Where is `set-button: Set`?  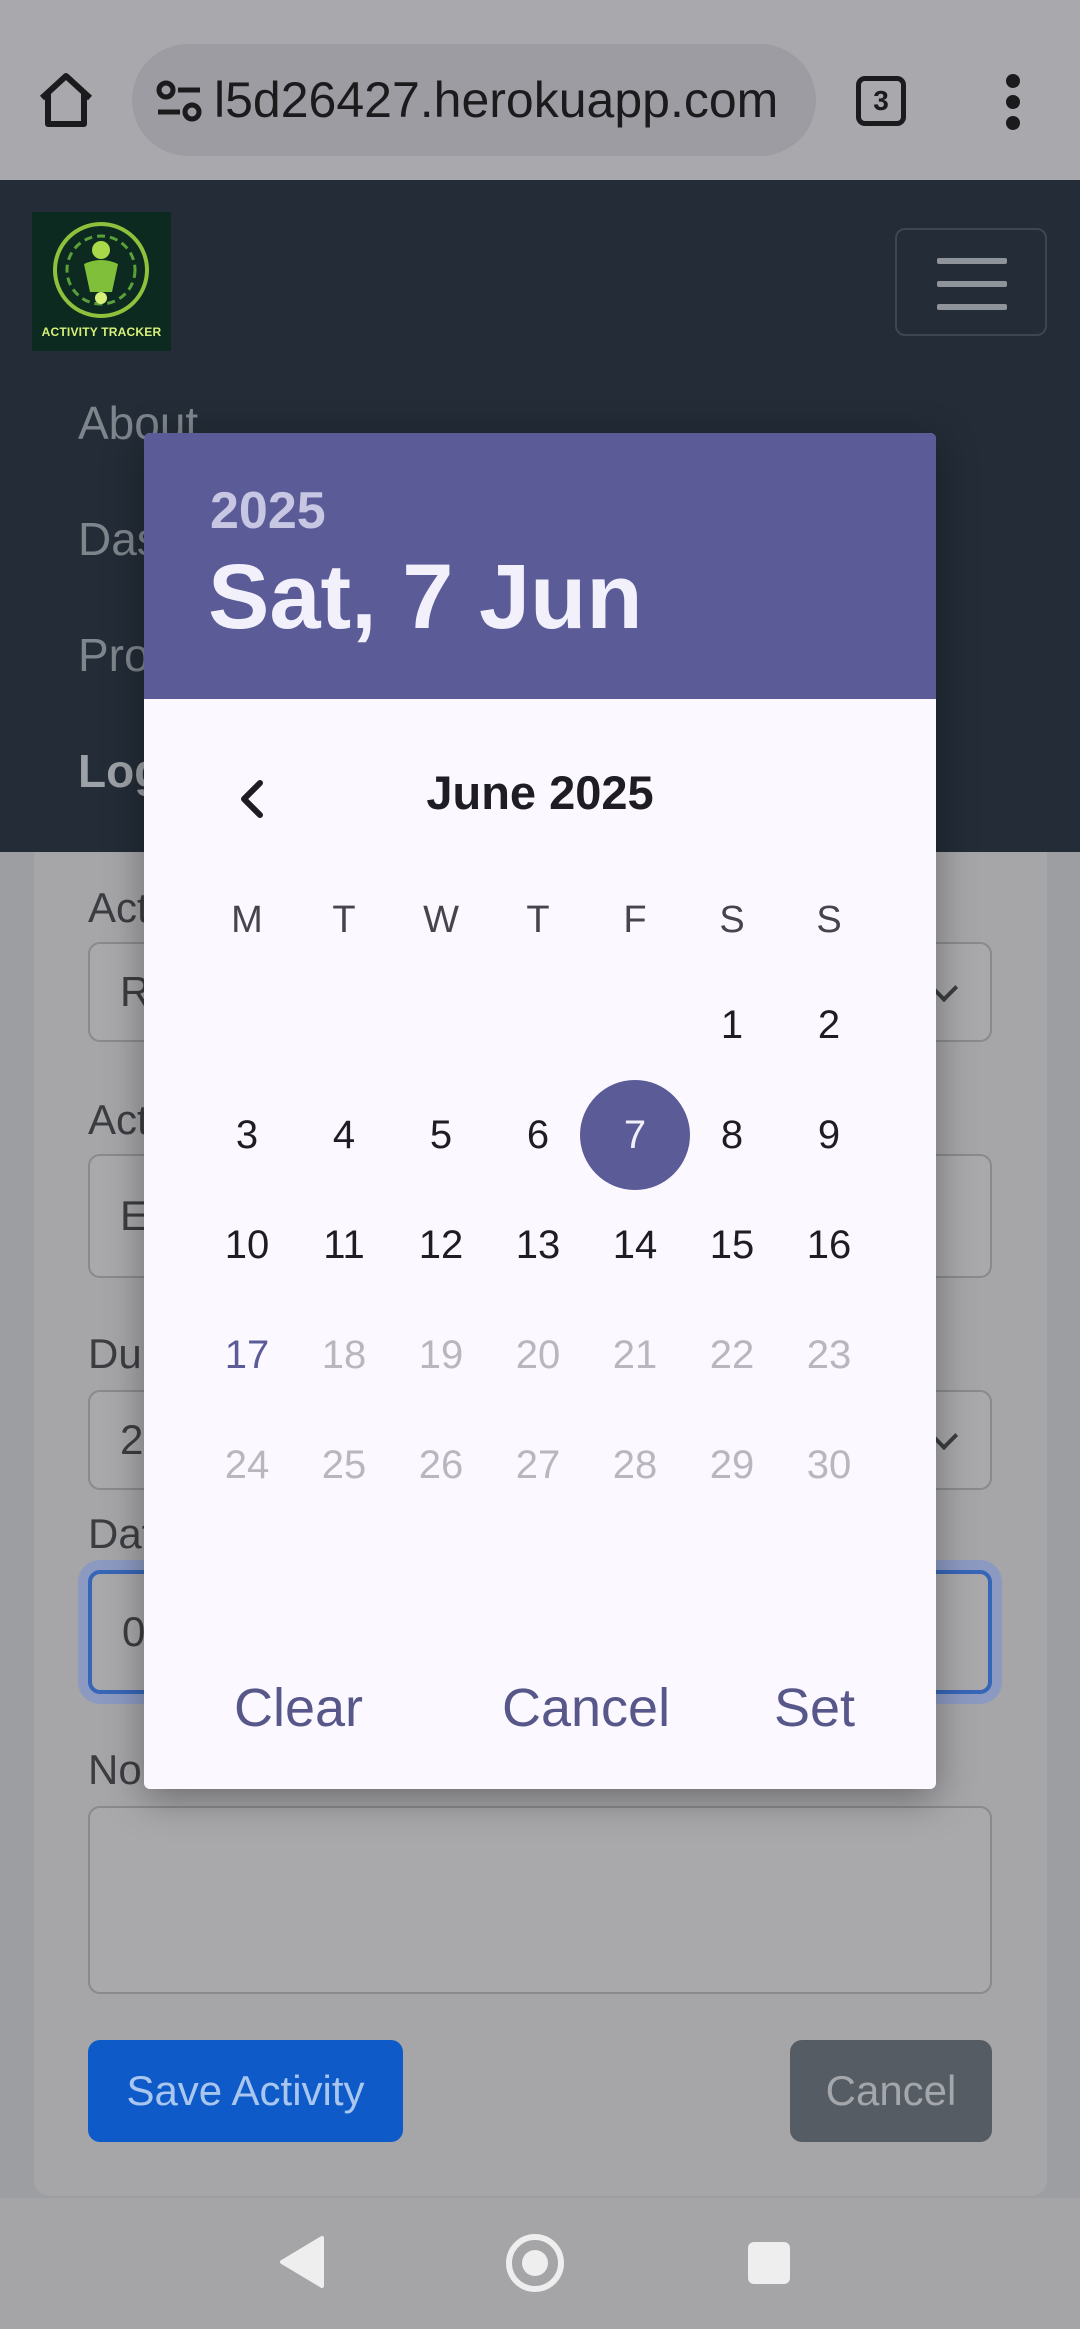
set-button: Set is located at coordinates (814, 1708).